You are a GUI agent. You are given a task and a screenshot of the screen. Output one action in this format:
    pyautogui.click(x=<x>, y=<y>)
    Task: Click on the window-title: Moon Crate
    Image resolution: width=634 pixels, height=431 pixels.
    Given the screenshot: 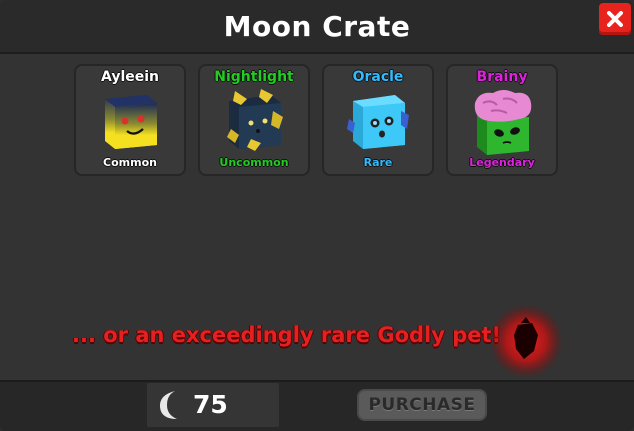 What is the action you would take?
    pyautogui.click(x=317, y=26)
    